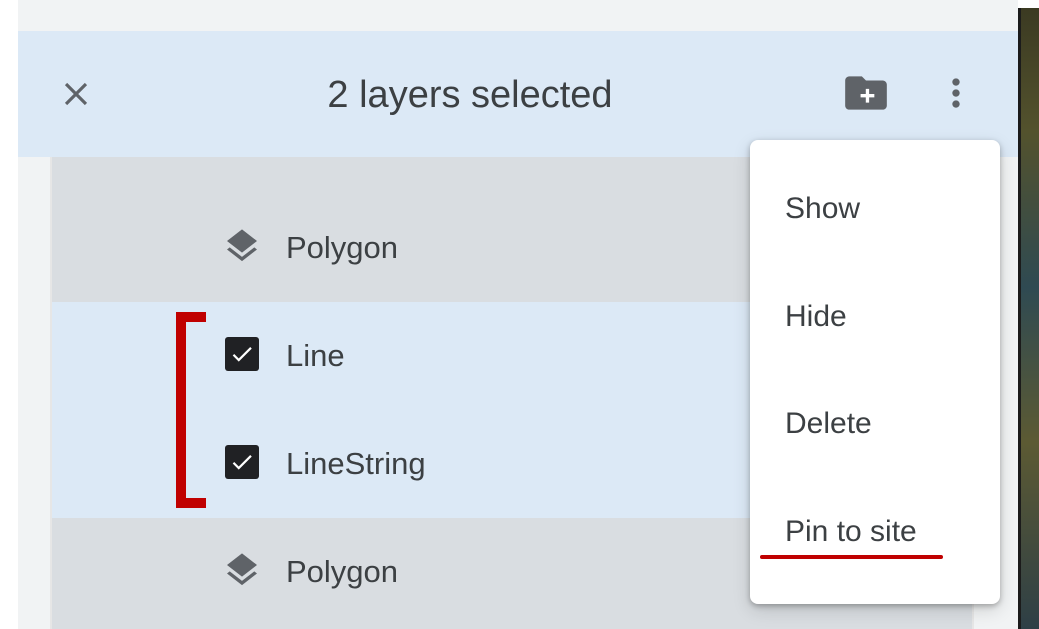  What do you see at coordinates (875, 203) in the screenshot?
I see `menu-item-show: Show` at bounding box center [875, 203].